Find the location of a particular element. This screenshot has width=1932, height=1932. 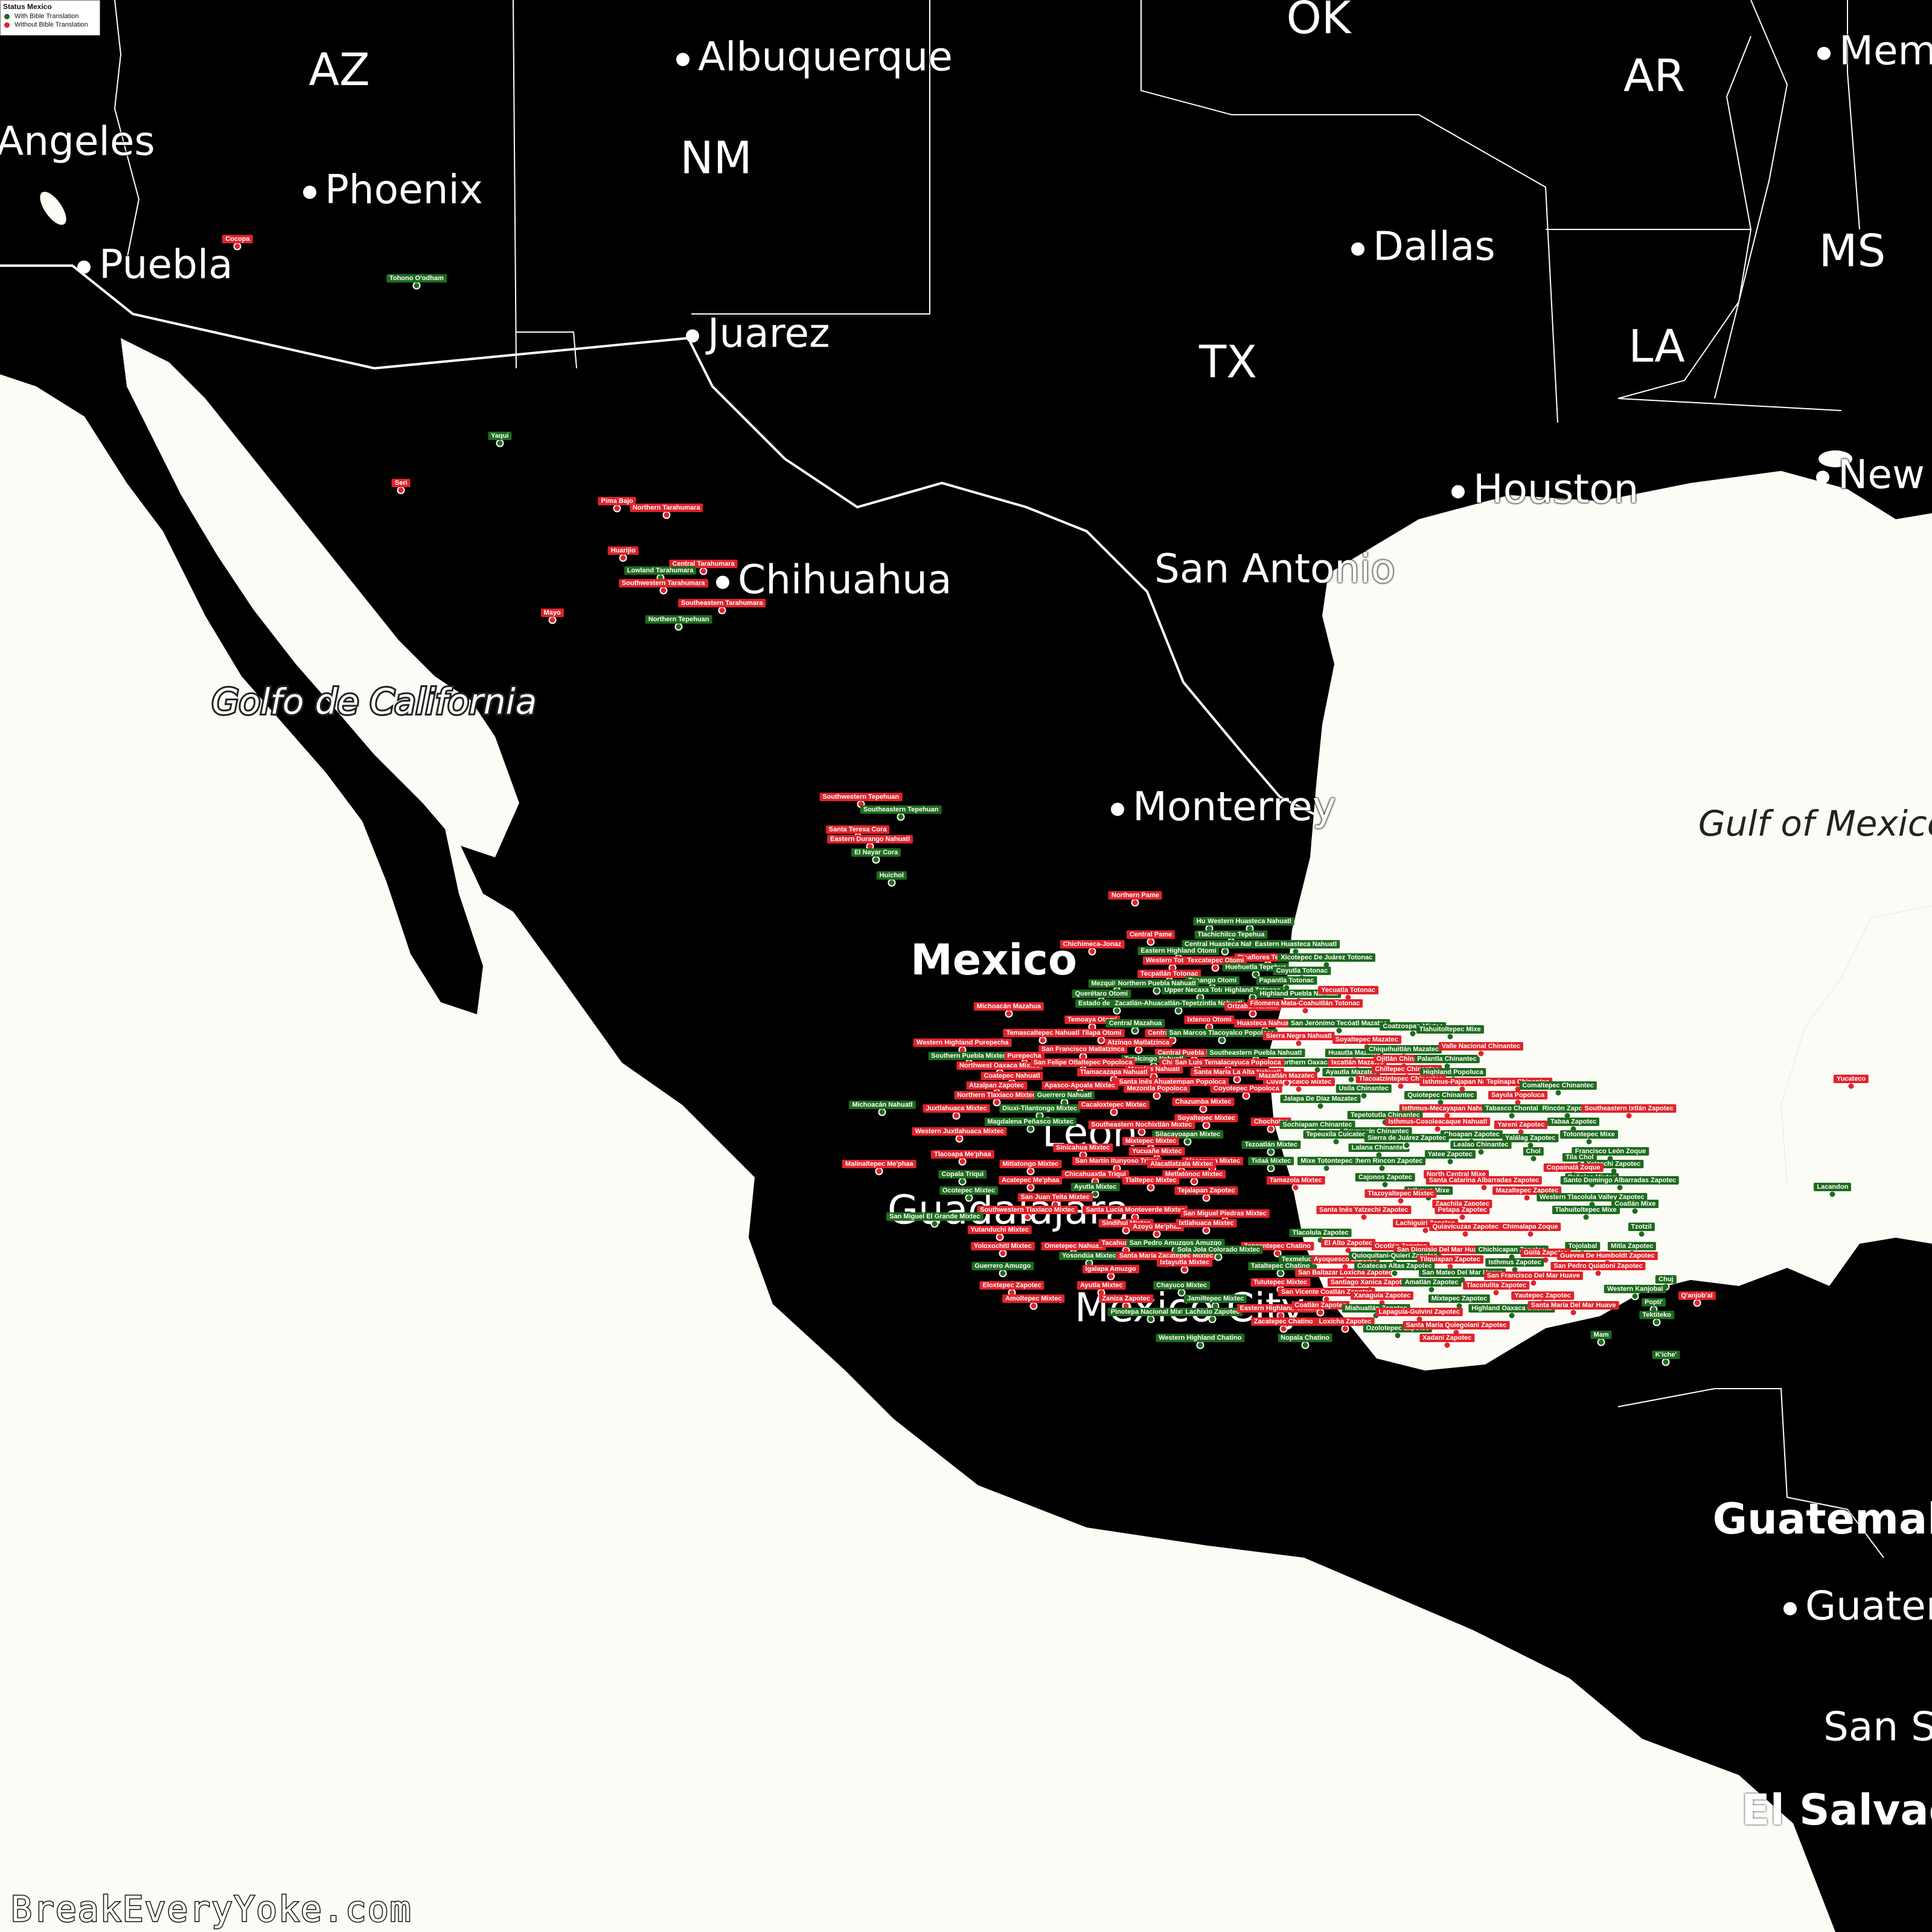

language-label: Sierra Negra Nahuatl is located at coordinates (1298, 1036).